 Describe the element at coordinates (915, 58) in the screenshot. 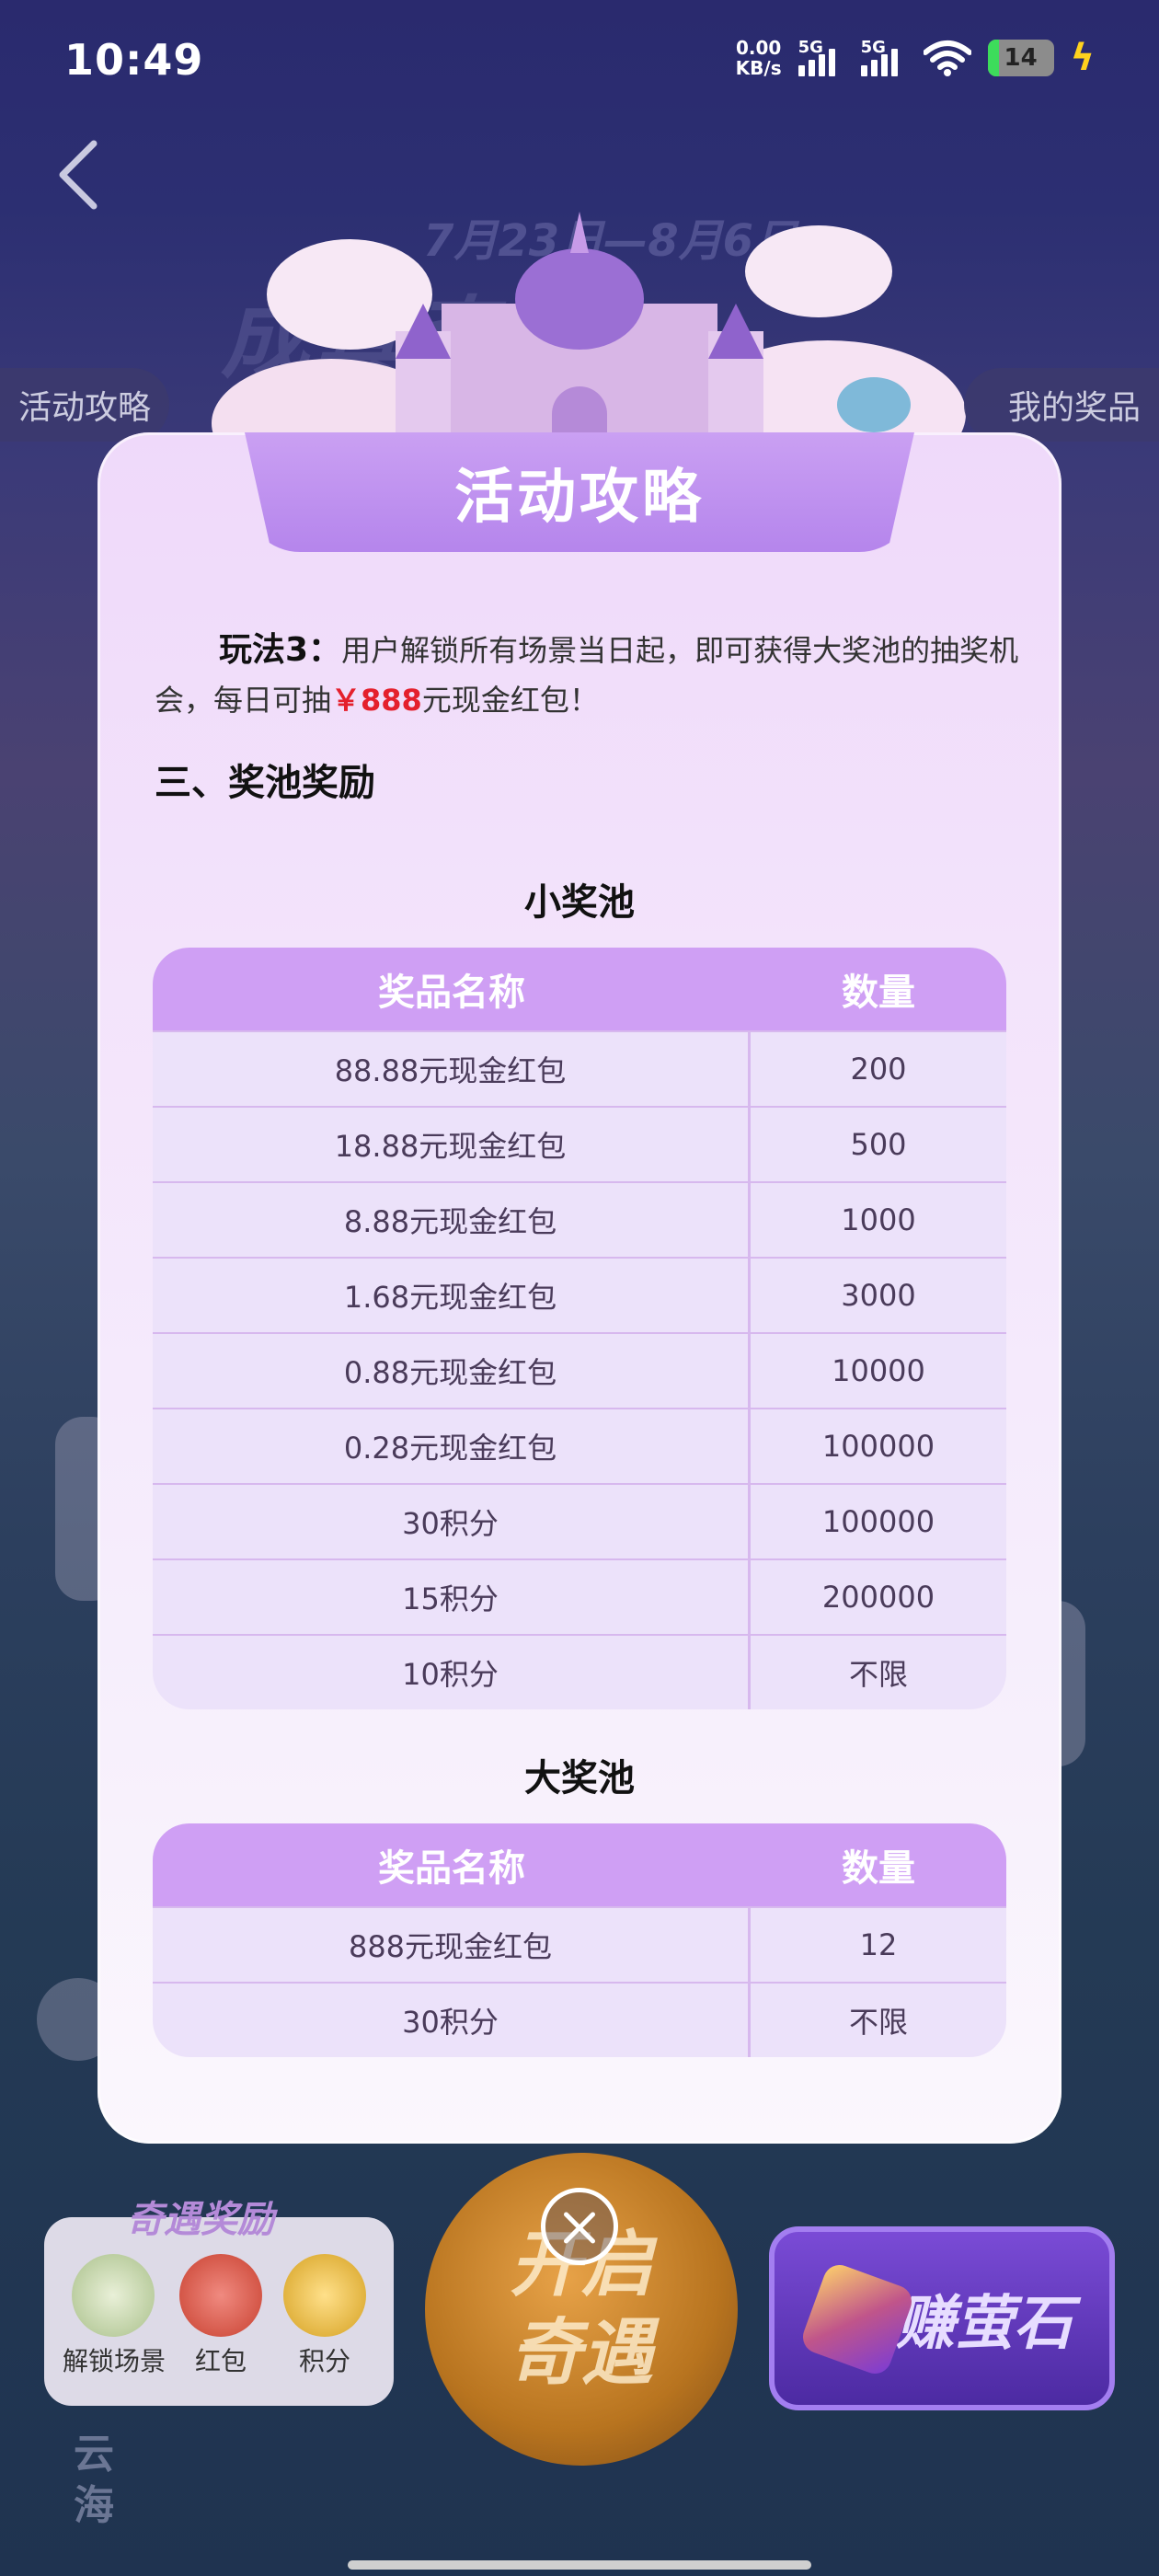

I see `status-icons: 0.00 KB/s 5G 5G 14 ϟ` at that location.